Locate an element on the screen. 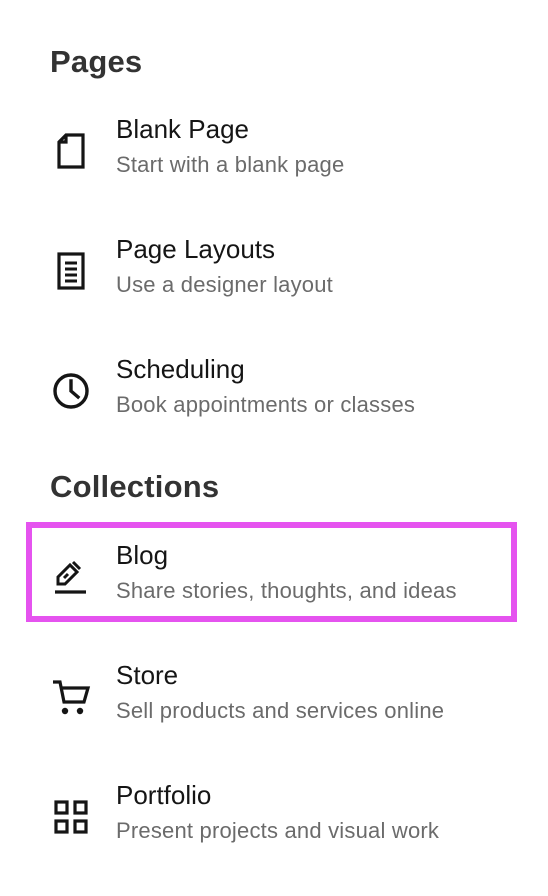 The width and height of the screenshot is (548, 896). item-title: Scheduling is located at coordinates (180, 369).